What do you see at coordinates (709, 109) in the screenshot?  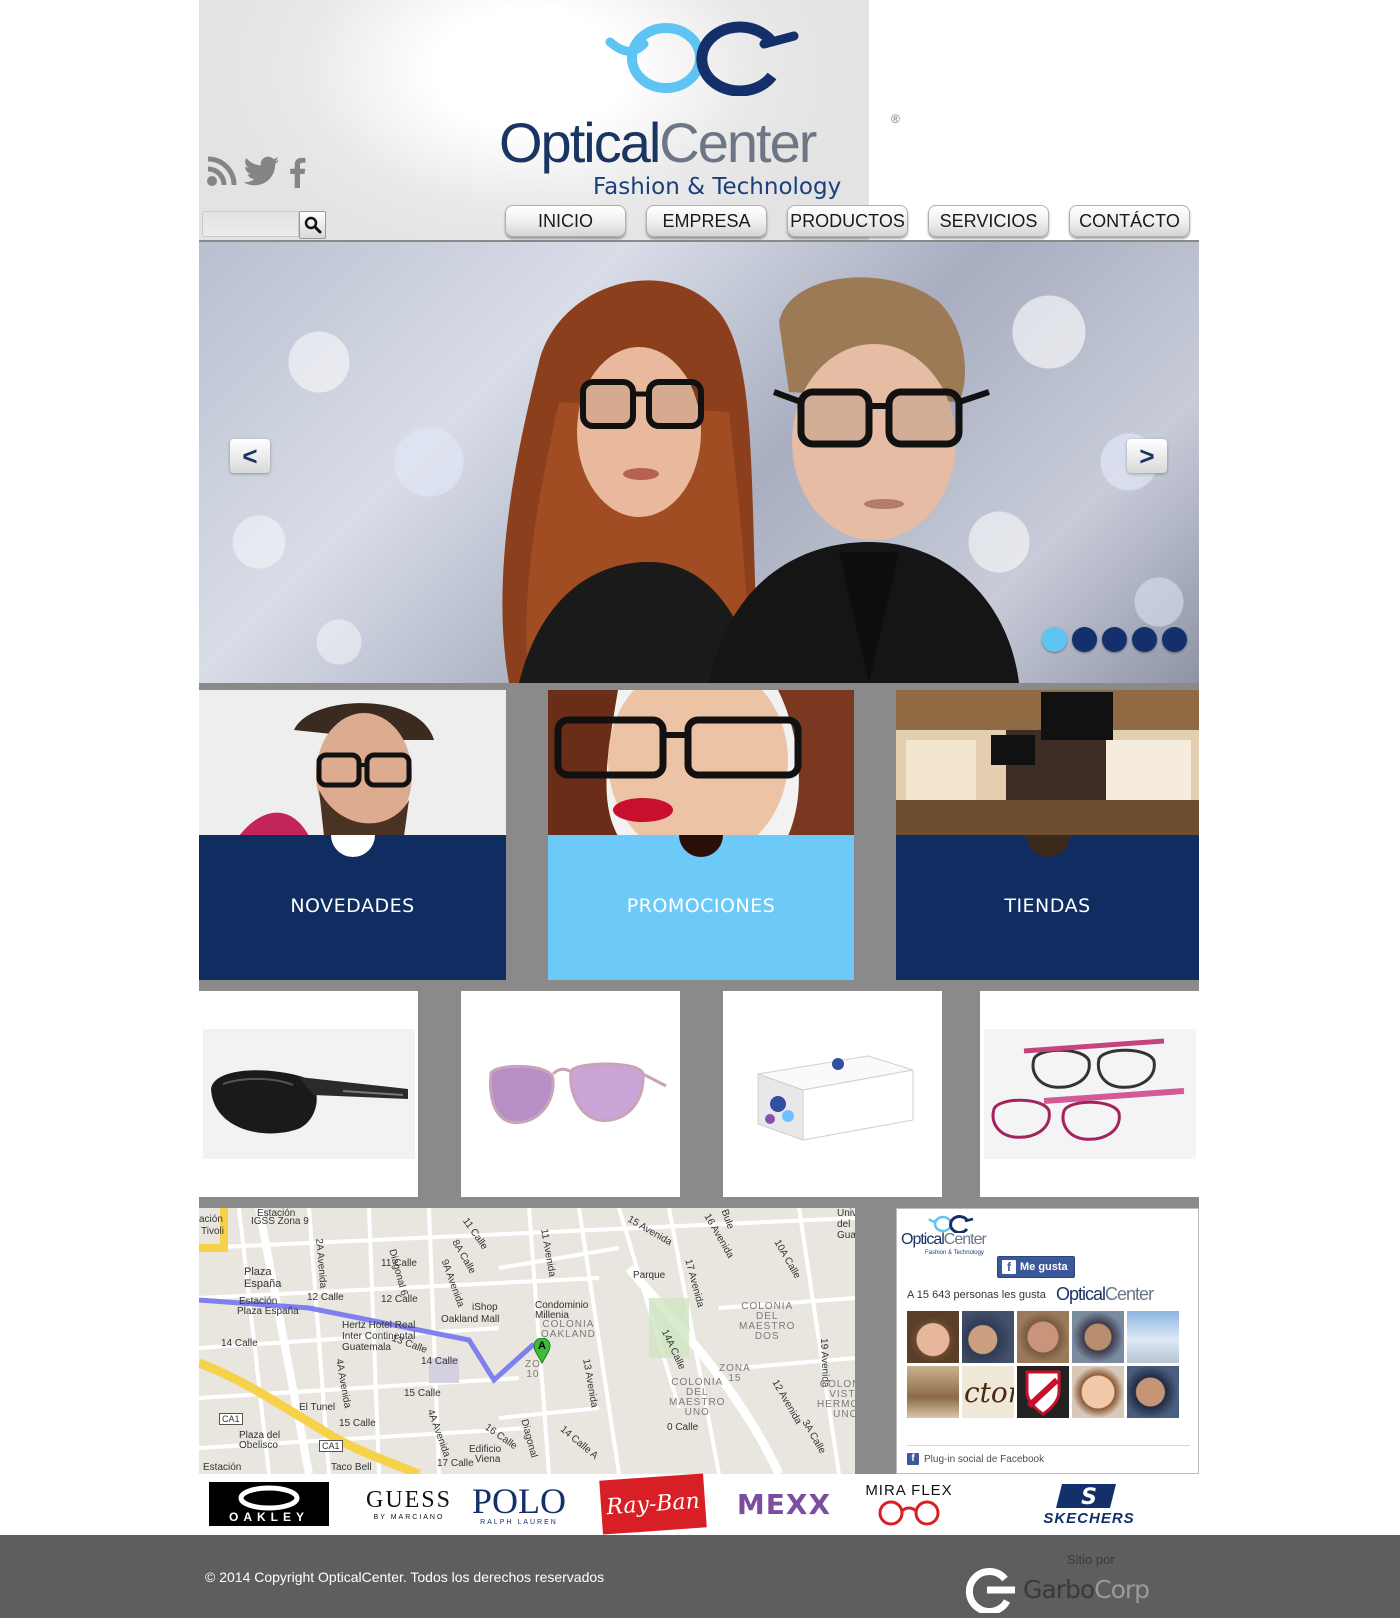 I see `site-logo: OpticalCenter ® Fashion & Technology` at bounding box center [709, 109].